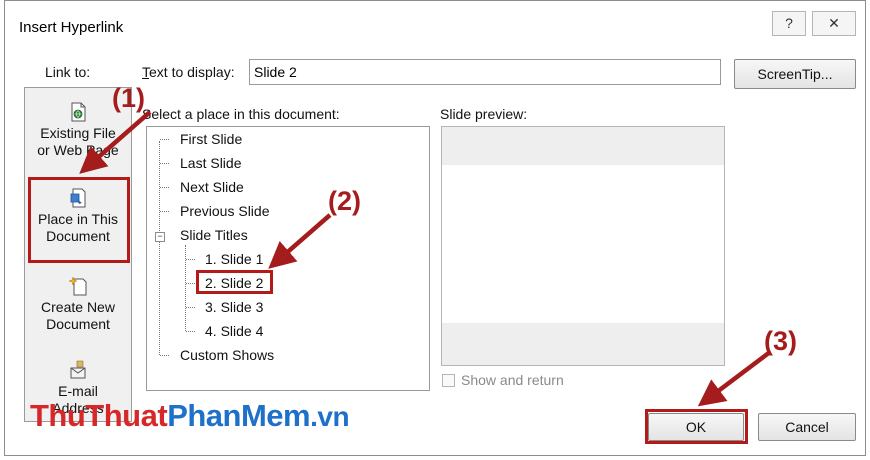  I want to click on link-to-label: Link to:, so click(68, 72).